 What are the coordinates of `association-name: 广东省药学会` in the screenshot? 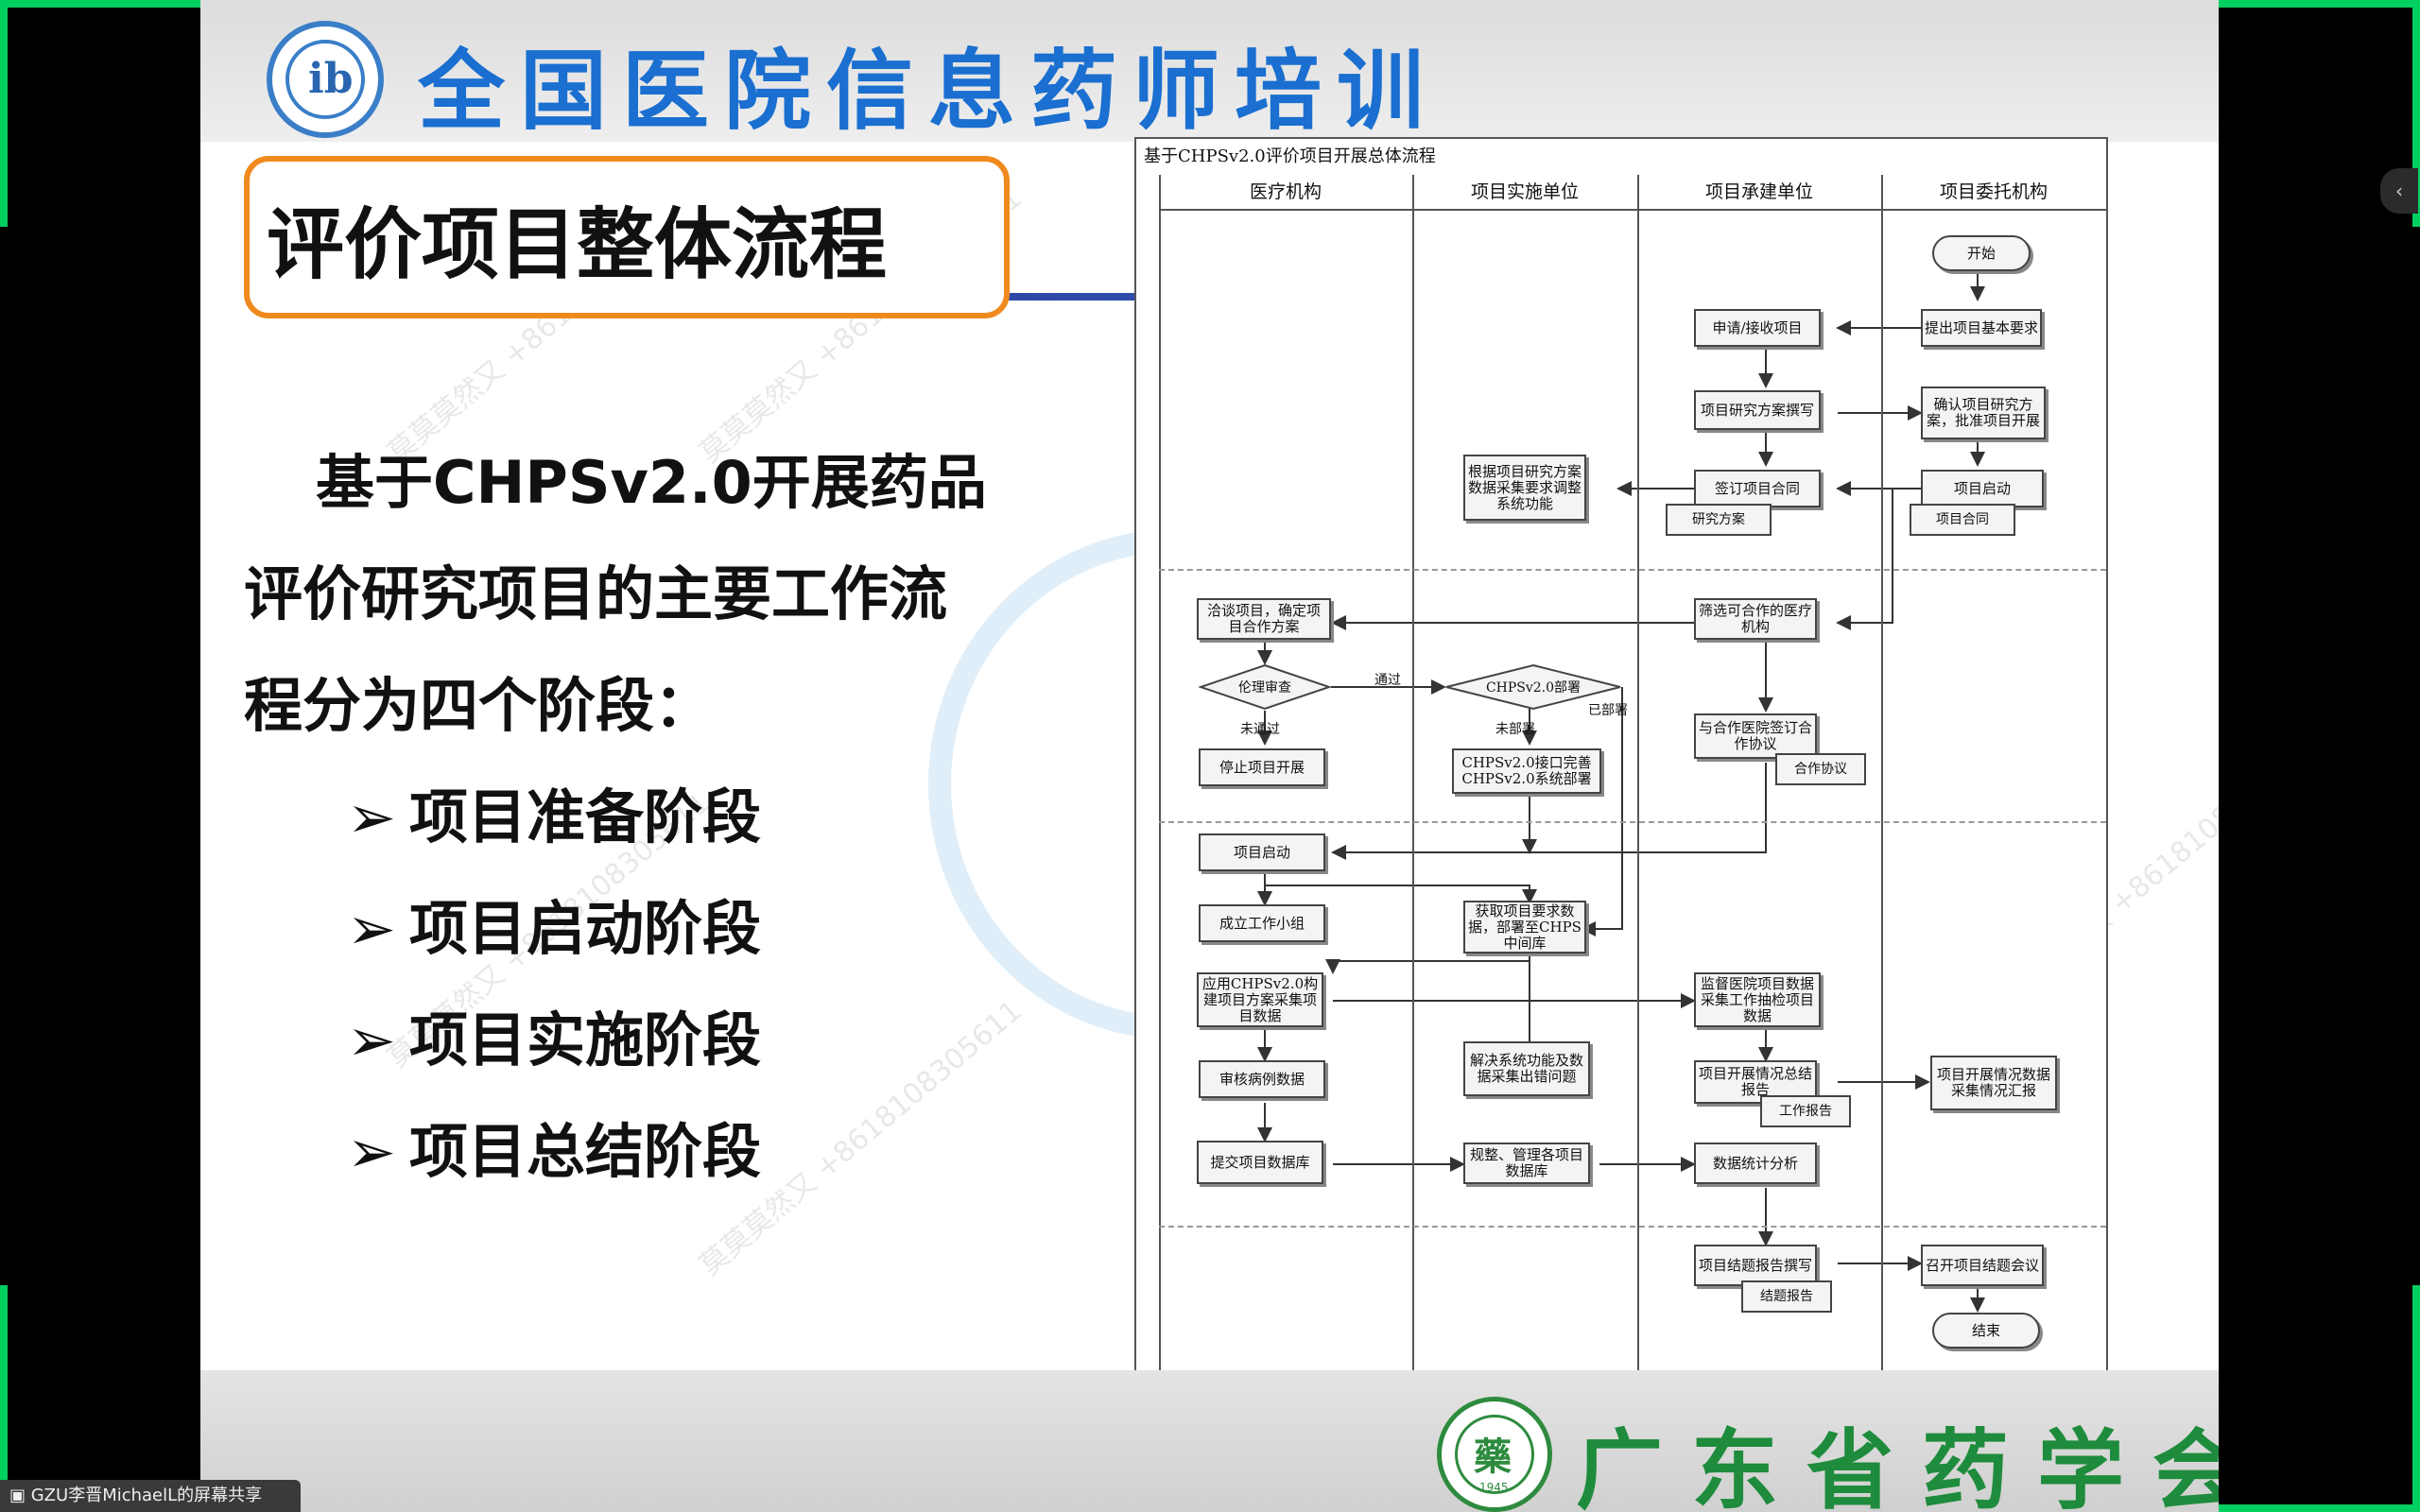 It's located at (1897, 1466).